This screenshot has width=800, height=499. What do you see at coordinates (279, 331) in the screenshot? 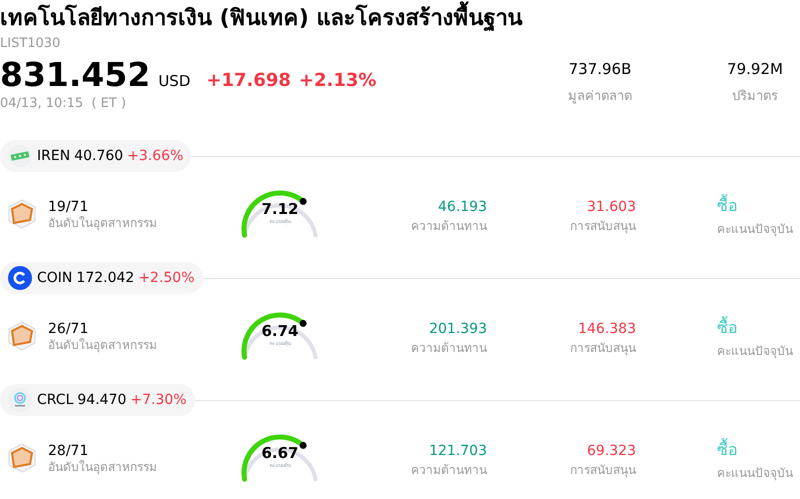
I see `score-value: 6.74` at bounding box center [279, 331].